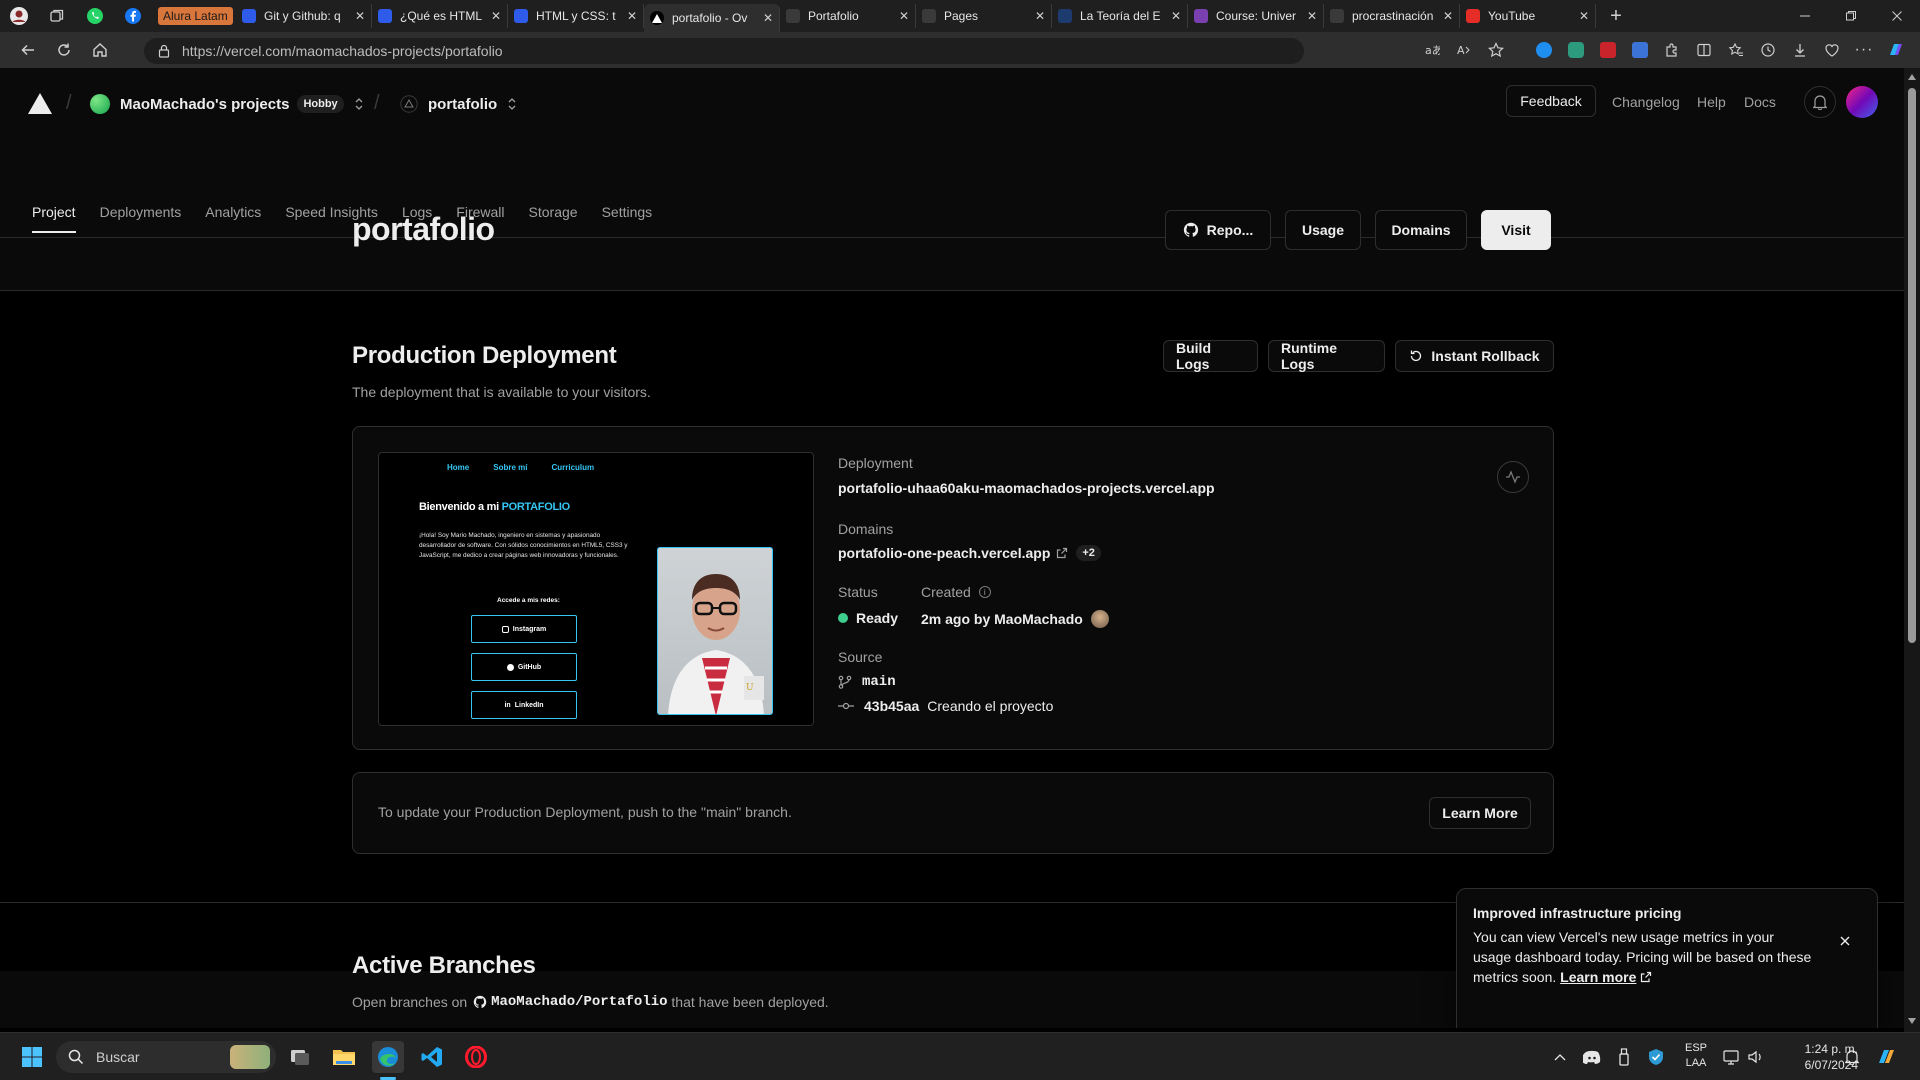 The image size is (1920, 1080). I want to click on home-button, so click(100, 50).